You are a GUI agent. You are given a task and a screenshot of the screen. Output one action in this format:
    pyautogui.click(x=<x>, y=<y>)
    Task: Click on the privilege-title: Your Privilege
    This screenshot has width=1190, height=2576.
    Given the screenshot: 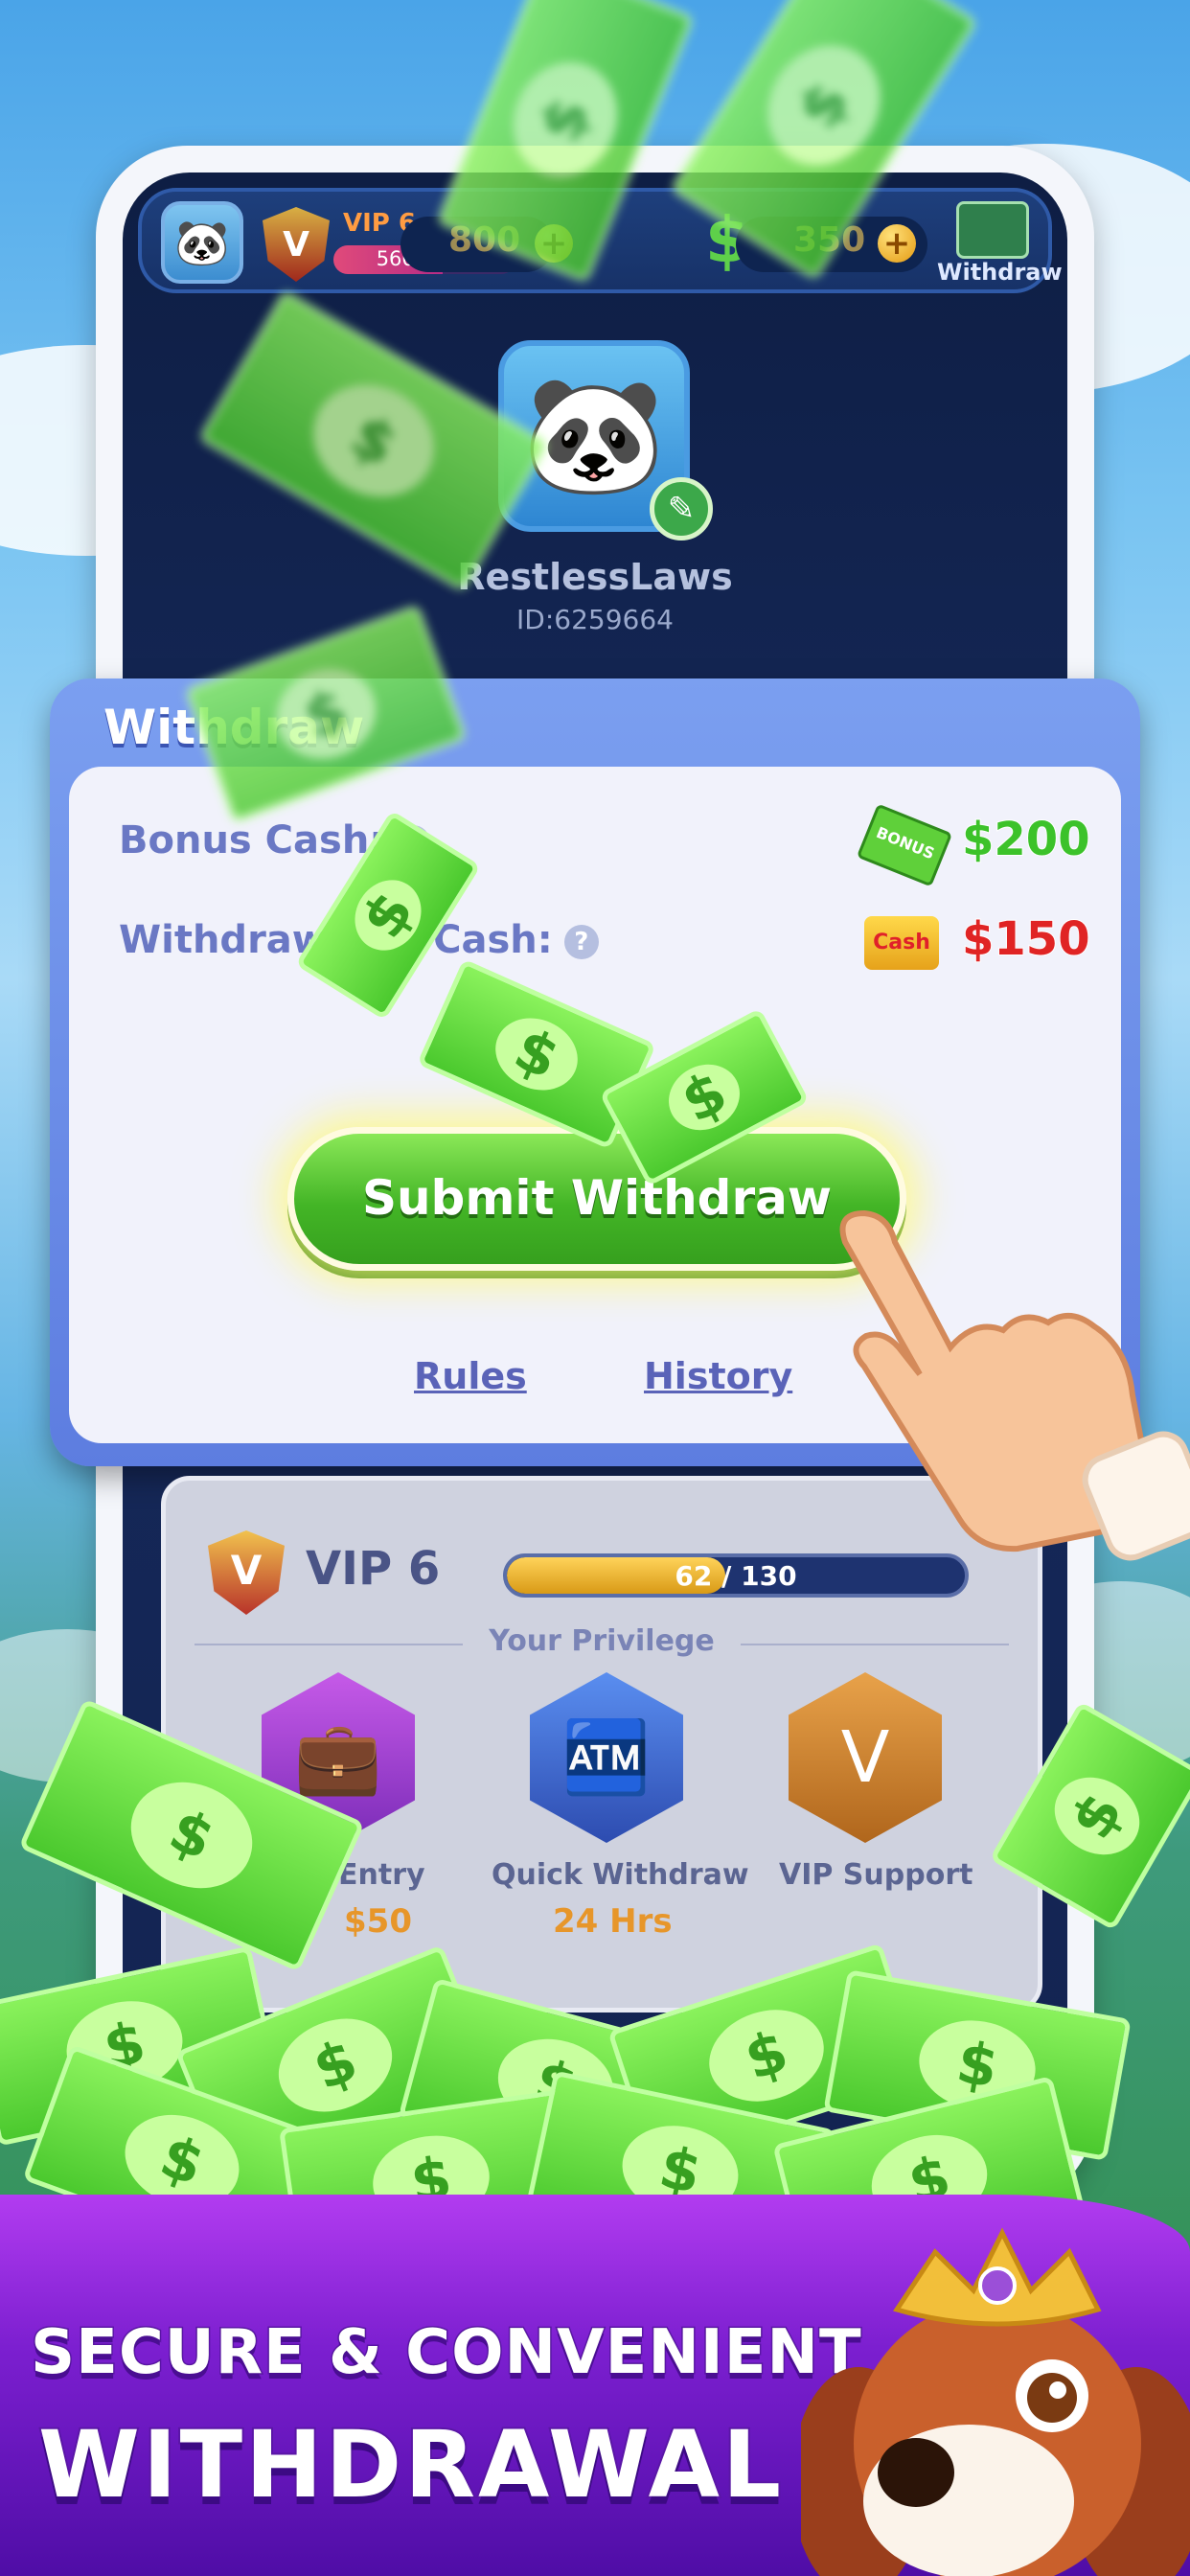 What is the action you would take?
    pyautogui.click(x=602, y=1641)
    